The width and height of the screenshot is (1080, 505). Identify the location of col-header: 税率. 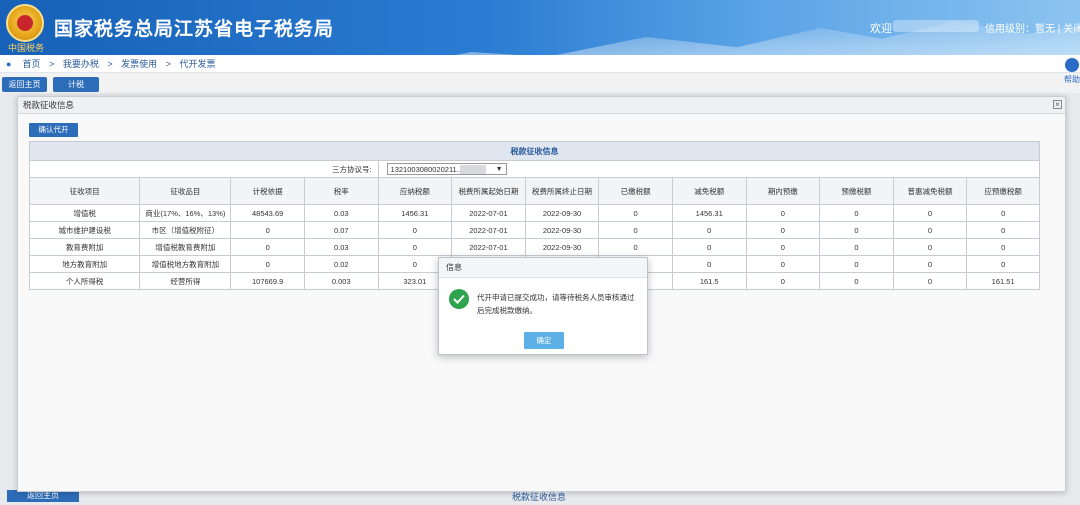
(341, 191).